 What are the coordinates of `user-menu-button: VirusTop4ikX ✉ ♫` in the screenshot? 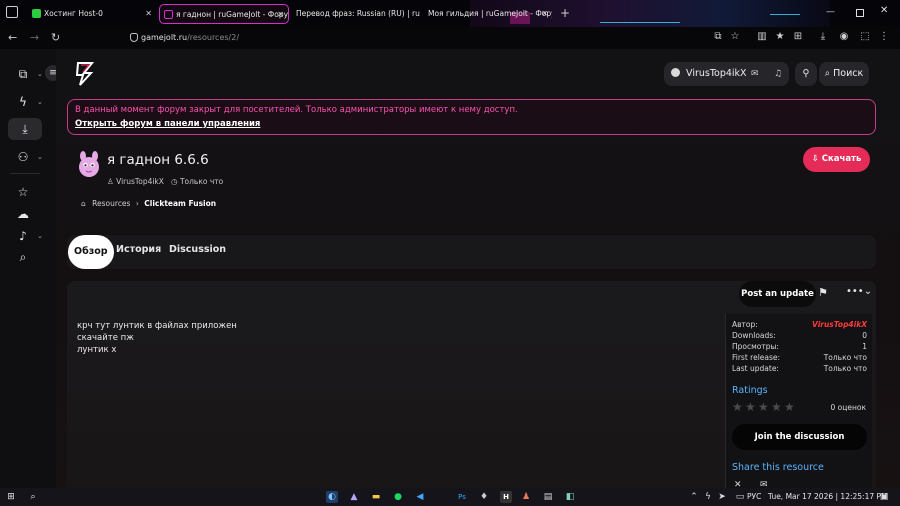 It's located at (726, 74).